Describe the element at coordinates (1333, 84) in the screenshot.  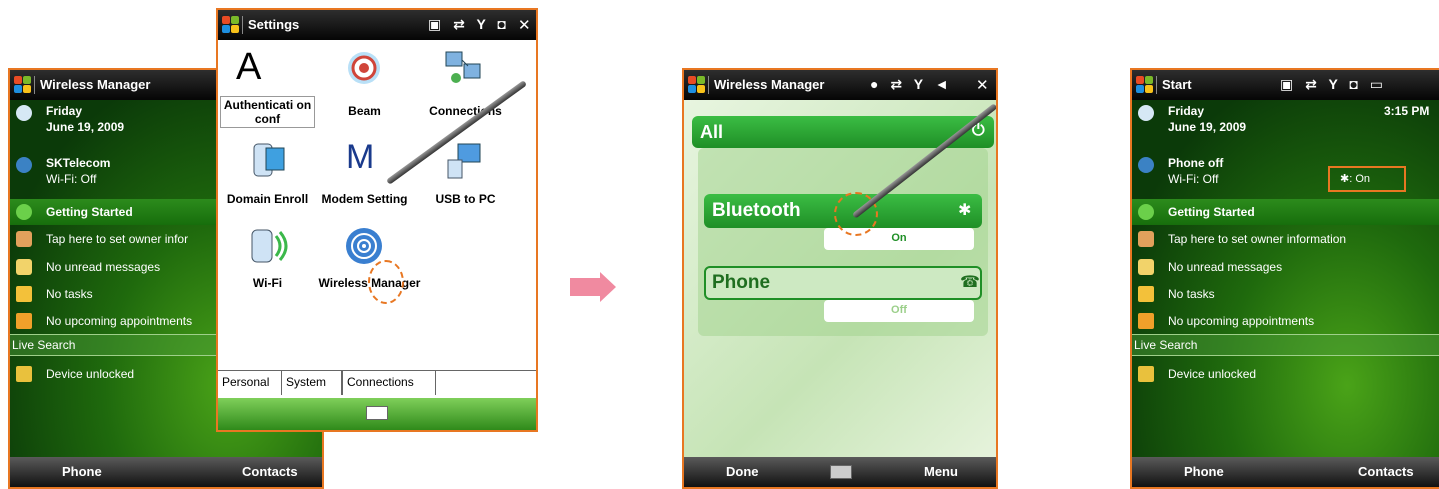
I see `status-icons: ▣ ⇄ Y ◘ ▭` at that location.